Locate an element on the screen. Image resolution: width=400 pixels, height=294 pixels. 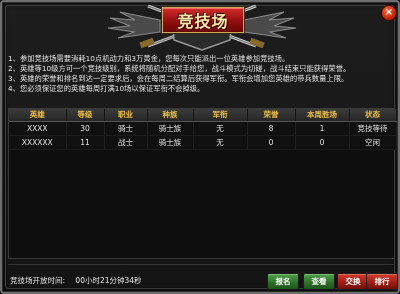
table-row: XXXXXX 11 战士 骑士族 无 0 0 空闲 is located at coordinates (203, 142).